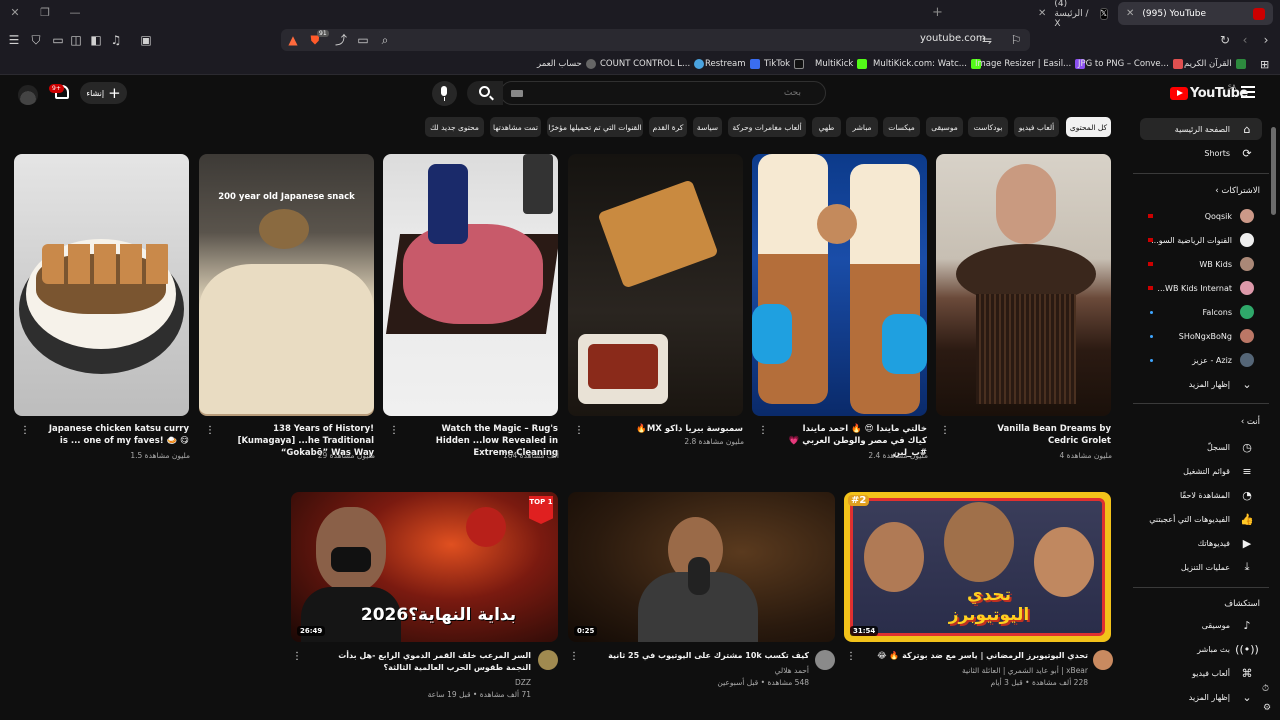 The image size is (1280, 720). Describe the element at coordinates (1036, 127) in the screenshot. I see `chip: ألعاب فيديو` at that location.